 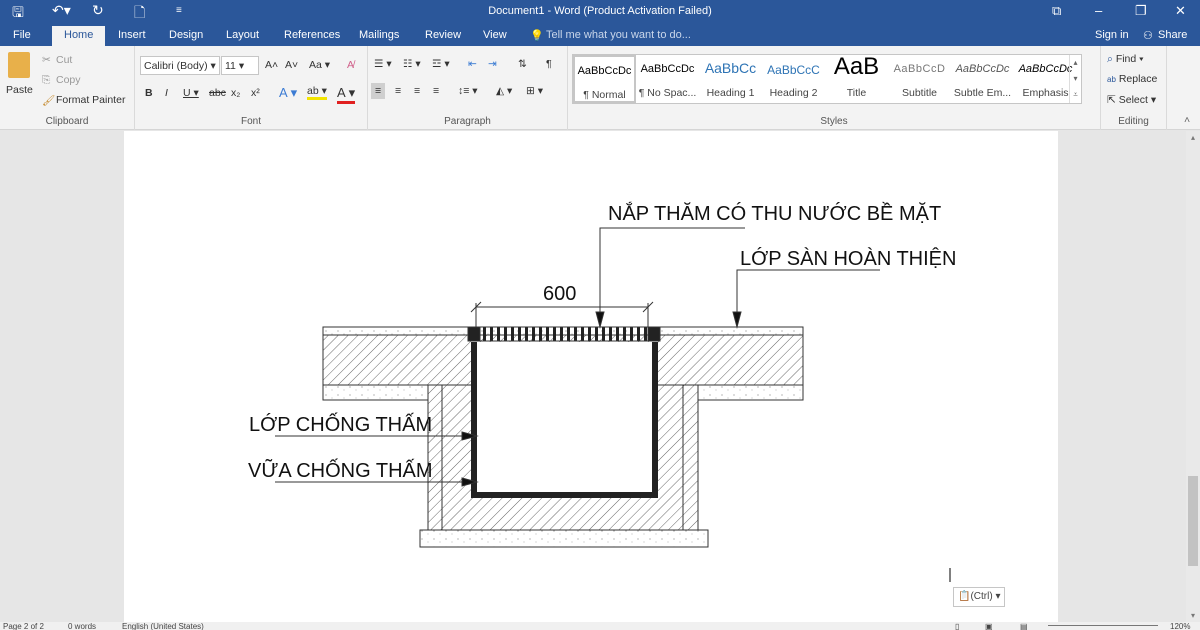 What do you see at coordinates (255, 93) in the screenshot?
I see `superscript-button: x²` at bounding box center [255, 93].